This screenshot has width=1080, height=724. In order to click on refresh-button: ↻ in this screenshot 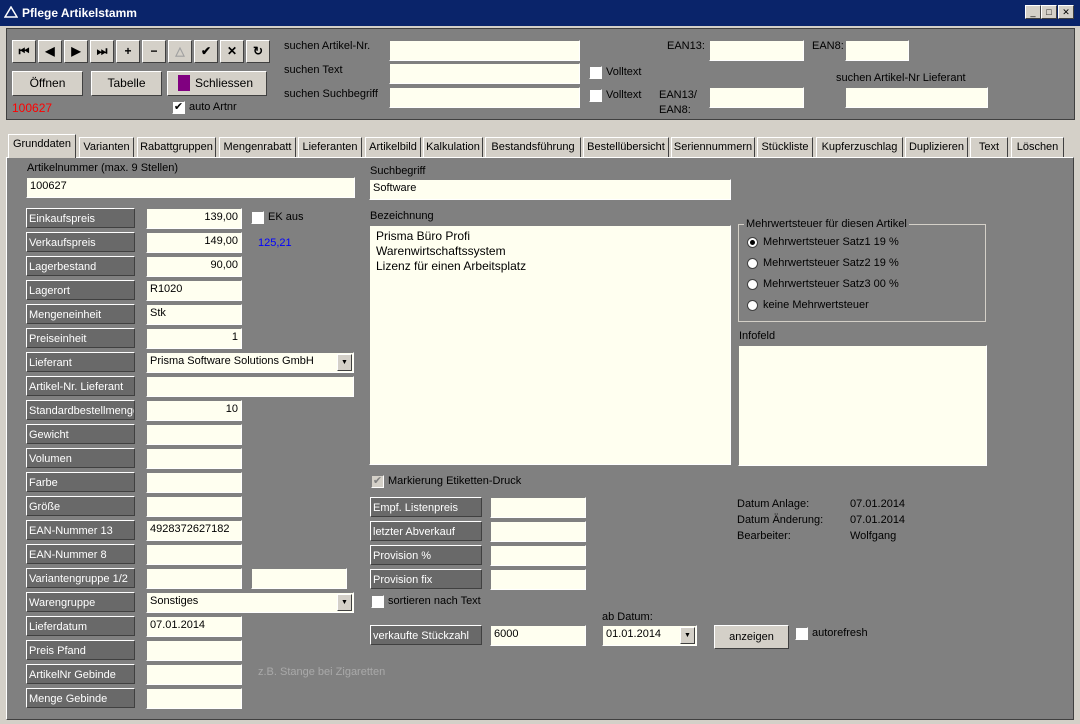, I will do `click(258, 51)`.